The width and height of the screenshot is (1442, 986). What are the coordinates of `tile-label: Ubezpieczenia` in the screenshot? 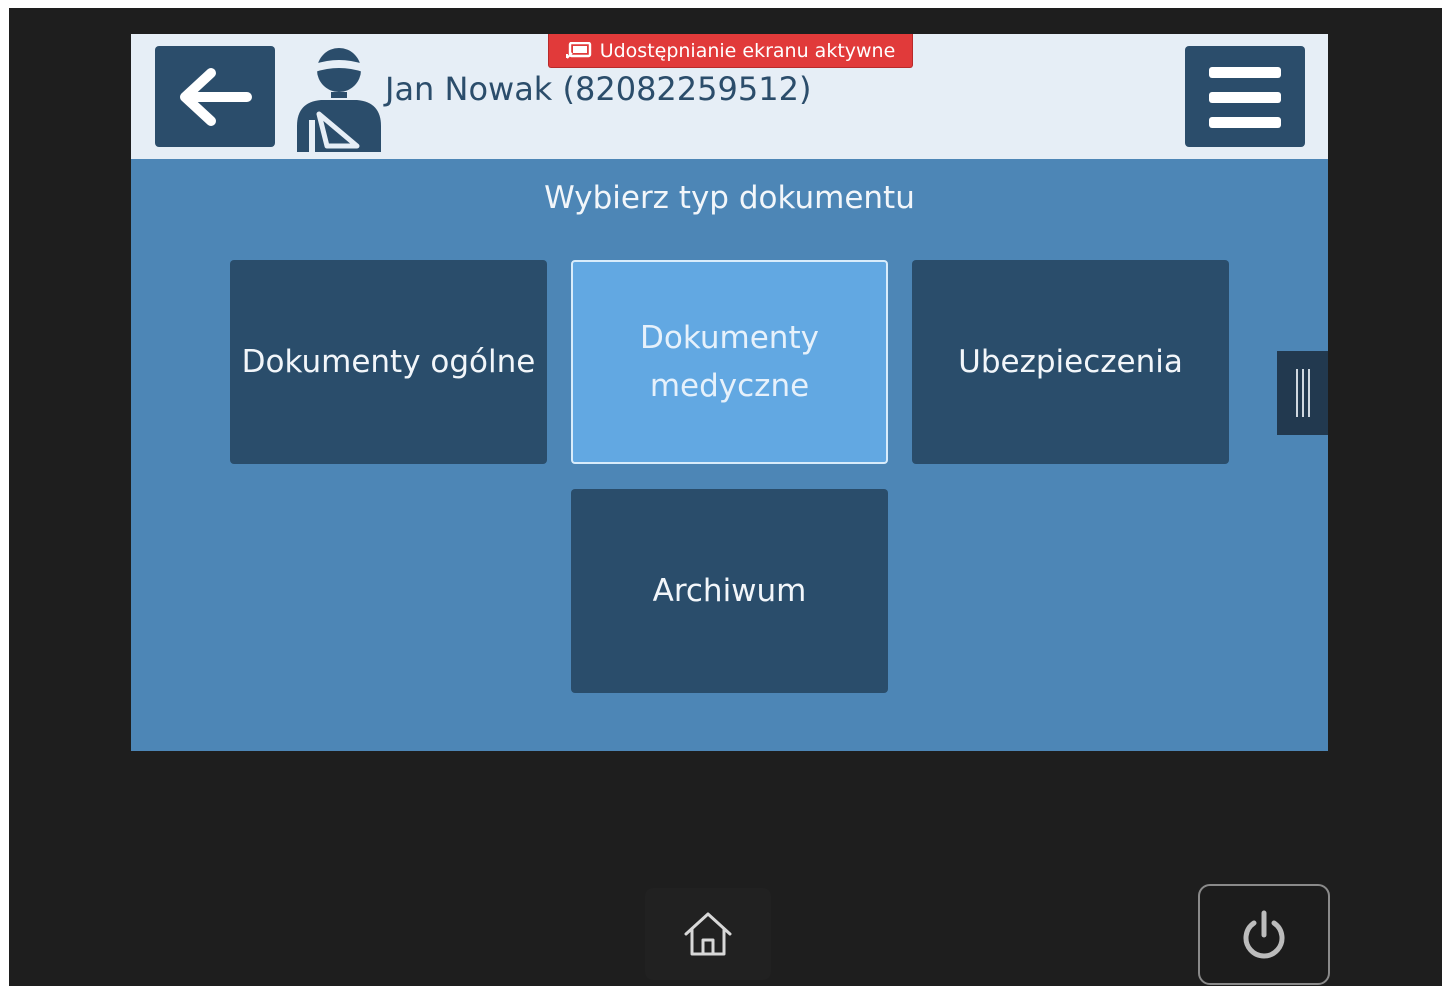 It's located at (1070, 362).